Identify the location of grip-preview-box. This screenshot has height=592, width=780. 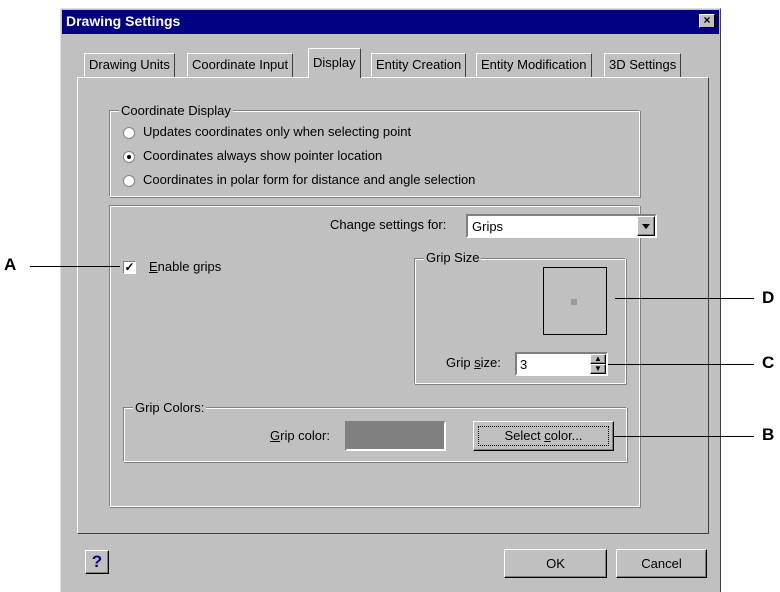
(575, 301).